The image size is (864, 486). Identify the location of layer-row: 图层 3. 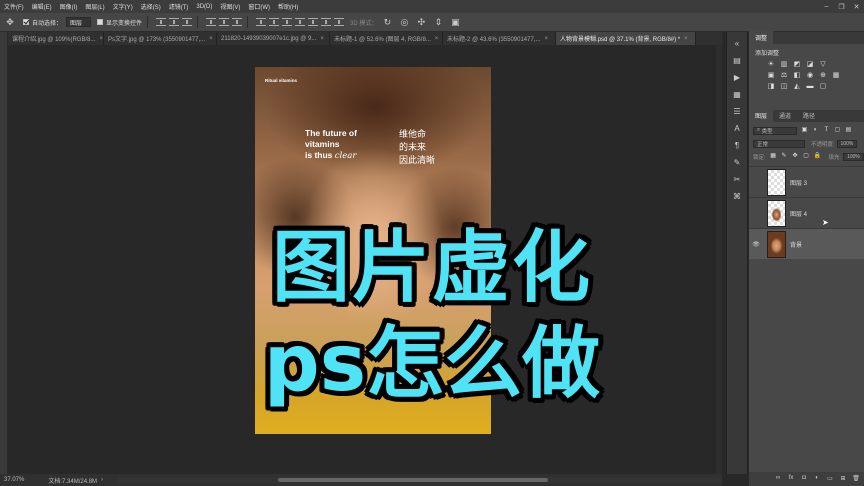
(806, 181).